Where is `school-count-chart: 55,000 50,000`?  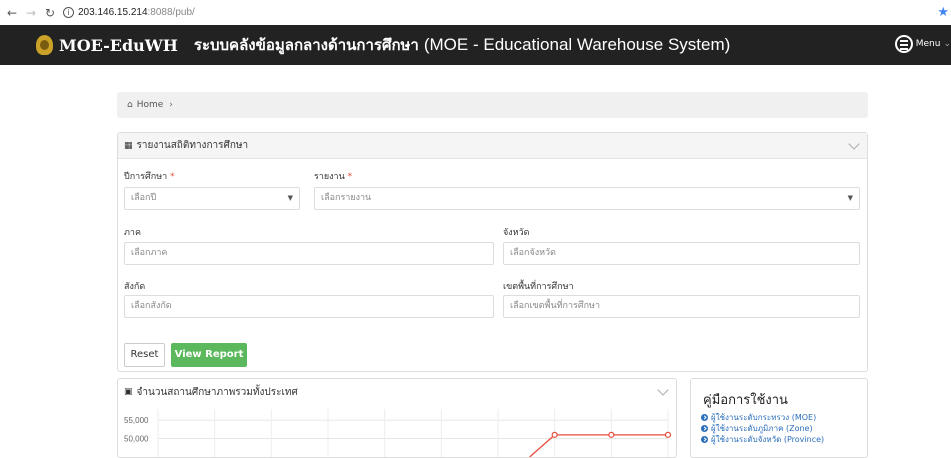
school-count-chart: 55,000 50,000 is located at coordinates (398, 433).